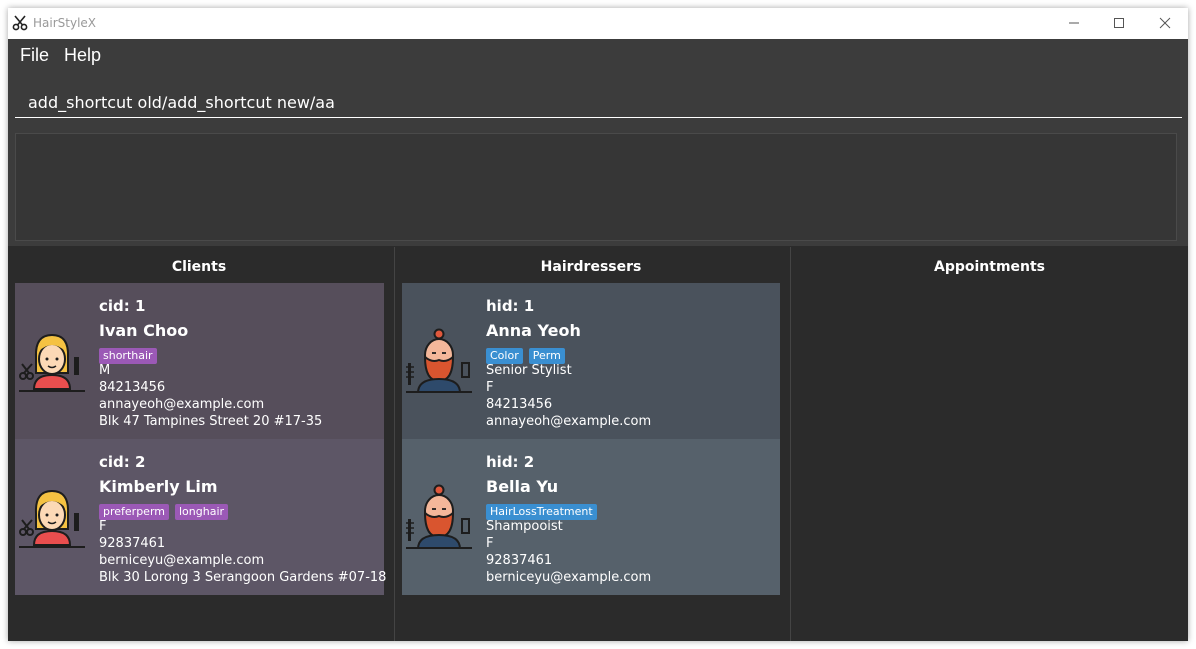 Image resolution: width=1196 pixels, height=649 pixels. I want to click on scissors-icon, so click(20, 23).